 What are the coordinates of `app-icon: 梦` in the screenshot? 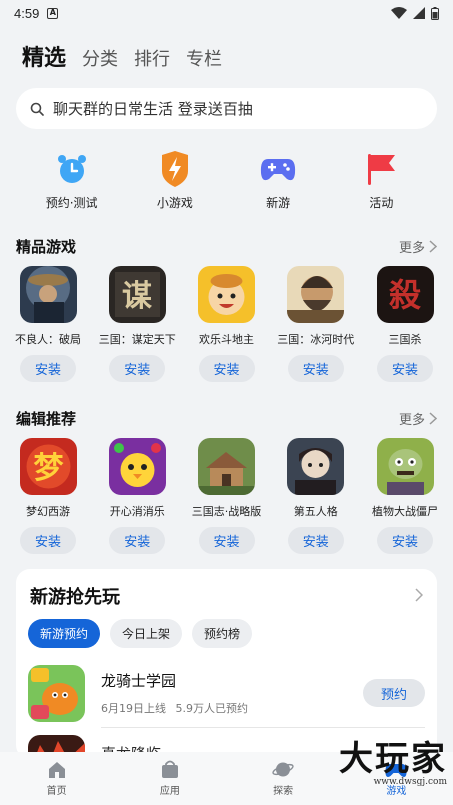 It's located at (48, 466).